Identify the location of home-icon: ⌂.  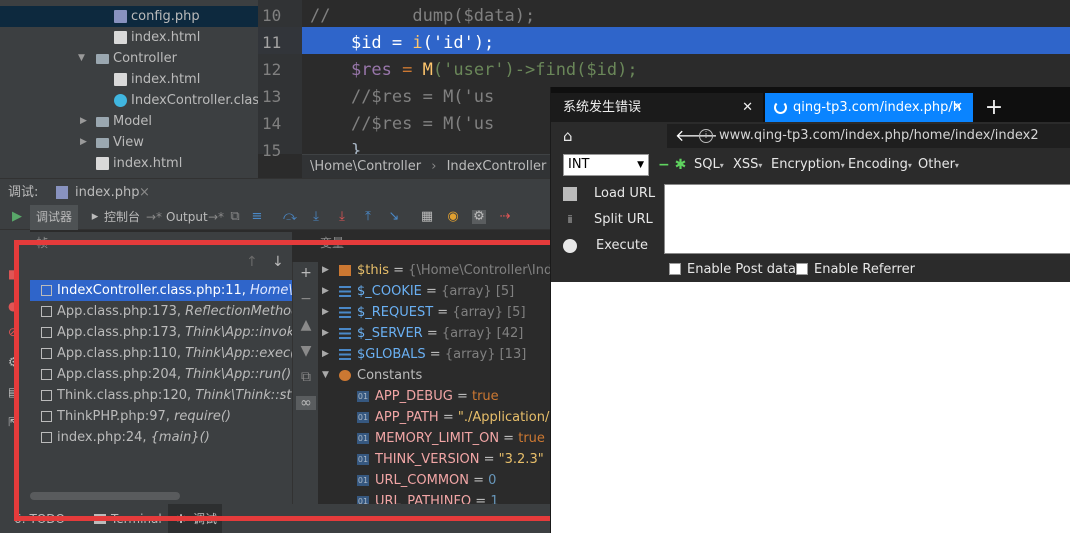
(571, 136).